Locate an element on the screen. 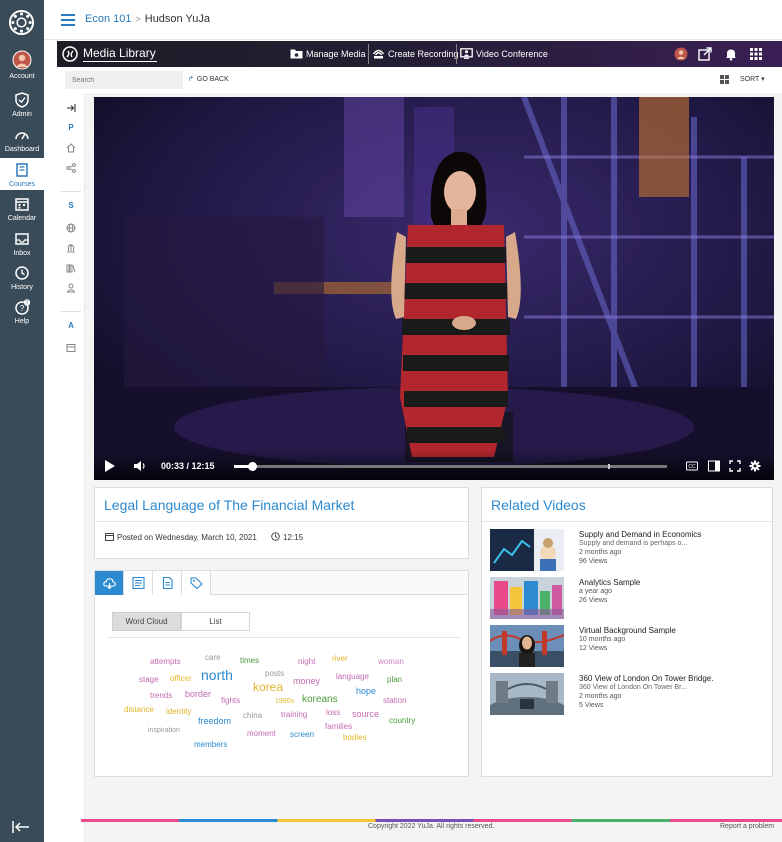  go-back-button: ↱ GO BACK is located at coordinates (208, 79).